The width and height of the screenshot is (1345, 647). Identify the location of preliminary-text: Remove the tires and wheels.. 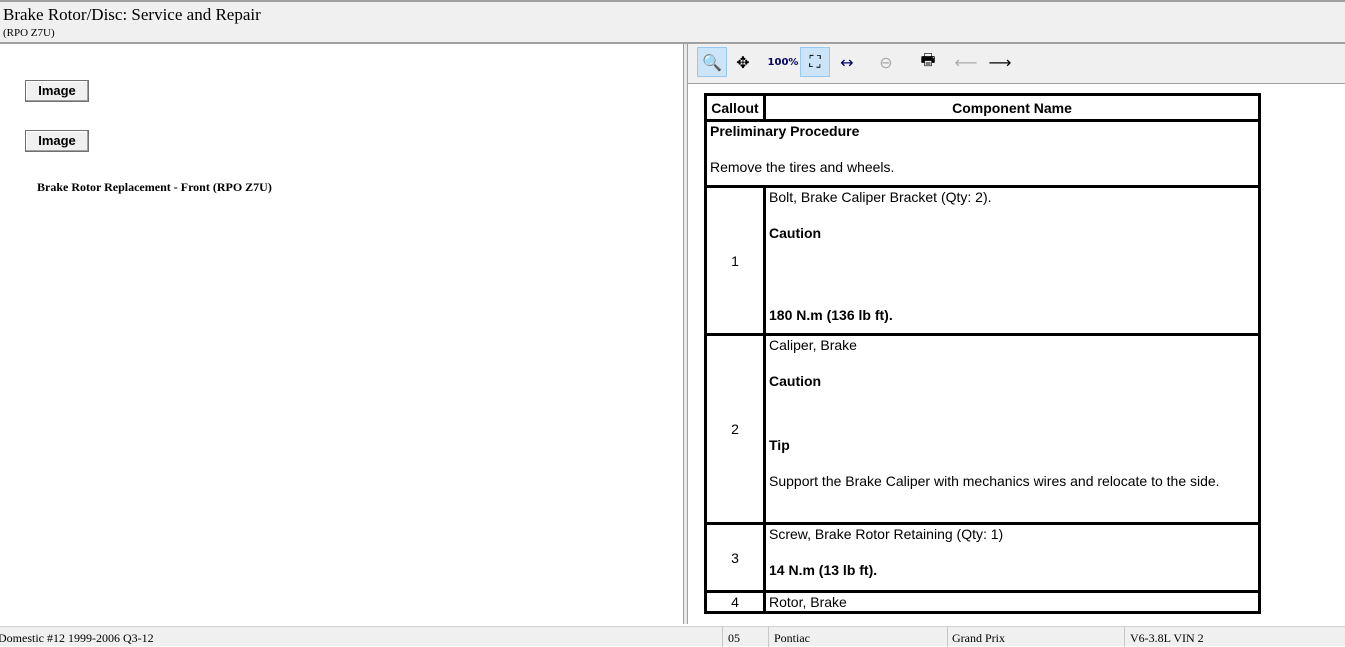
(802, 167).